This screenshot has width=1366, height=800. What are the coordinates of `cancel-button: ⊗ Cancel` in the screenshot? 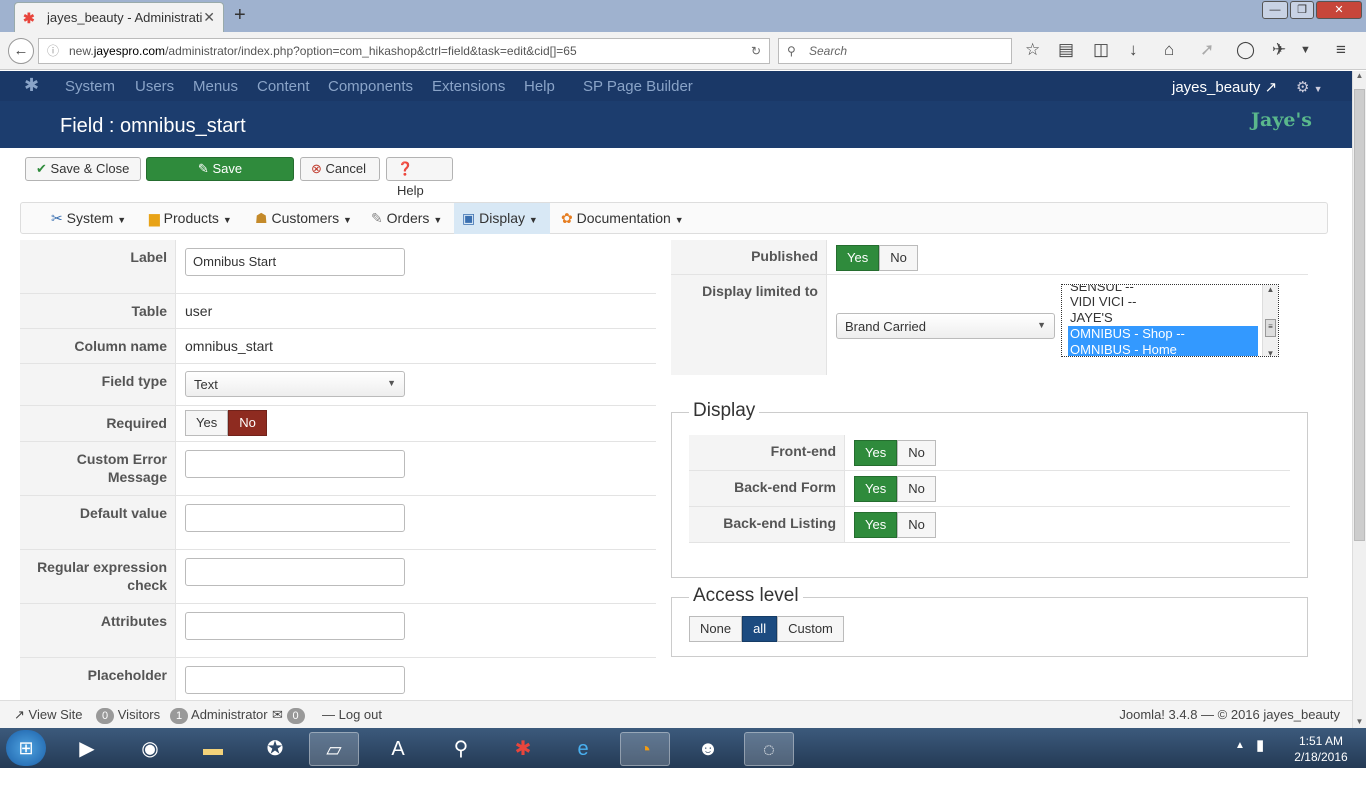 It's located at (340, 169).